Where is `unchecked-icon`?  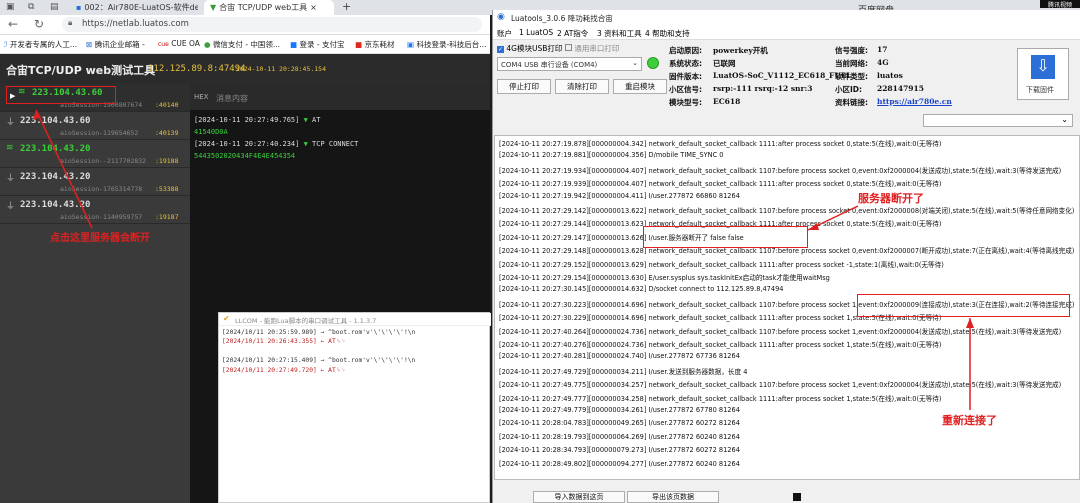 unchecked-icon is located at coordinates (568, 47).